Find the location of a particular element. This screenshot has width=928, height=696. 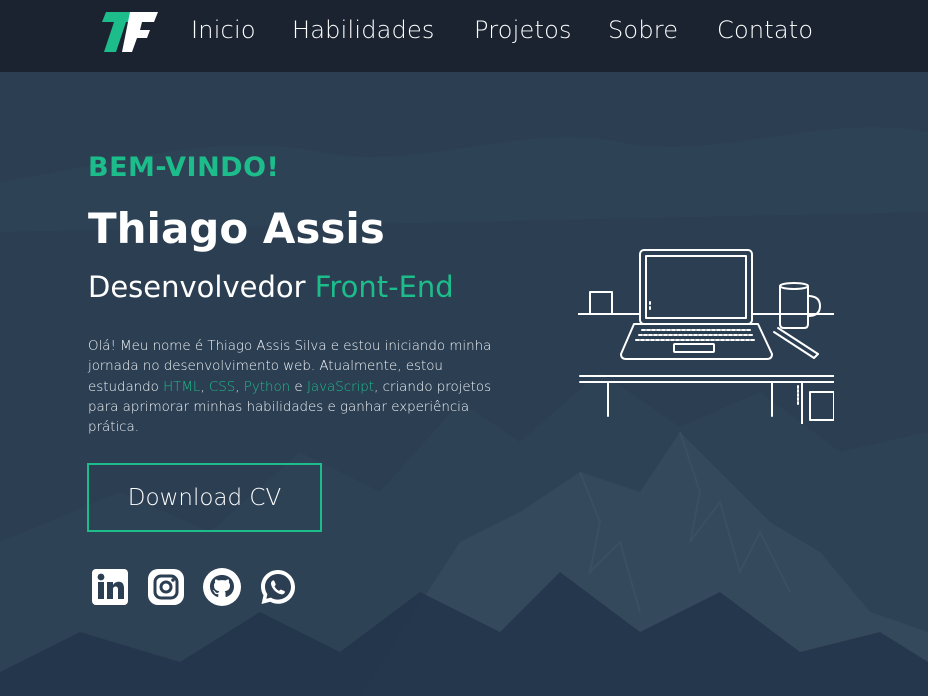

bio-sep-2: , is located at coordinates (239, 387).